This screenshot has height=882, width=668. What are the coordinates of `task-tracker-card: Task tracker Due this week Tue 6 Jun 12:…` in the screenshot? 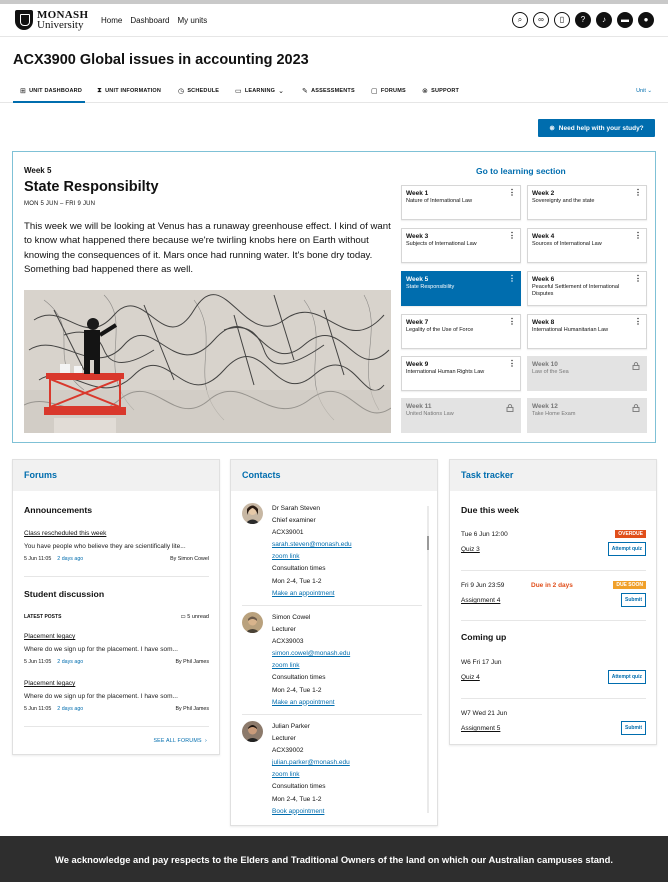 It's located at (553, 602).